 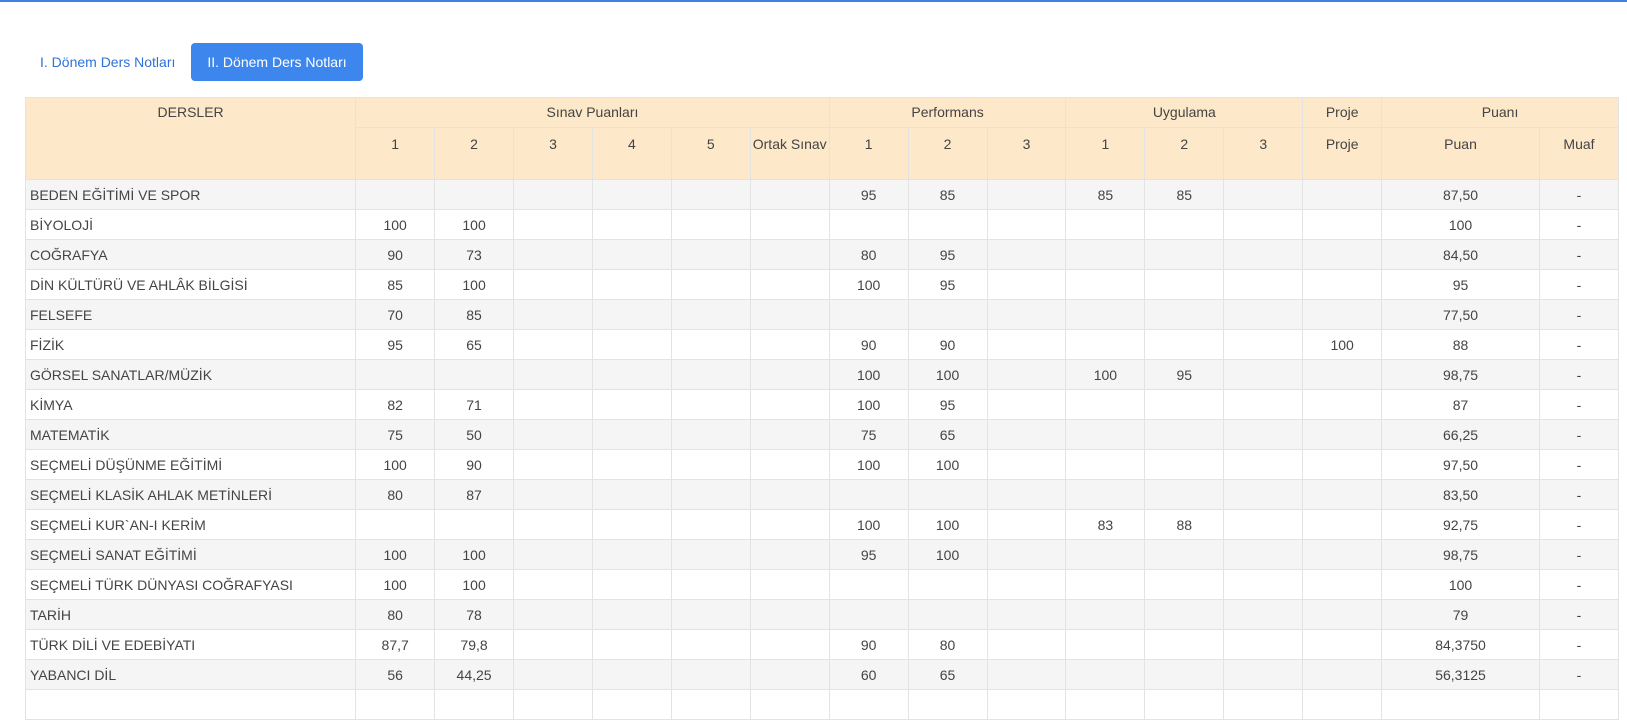 What do you see at coordinates (191, 494) in the screenshot?
I see `cell-ders-adi: SEÇMELİ KLASİK AHLAK METİNLERİ` at bounding box center [191, 494].